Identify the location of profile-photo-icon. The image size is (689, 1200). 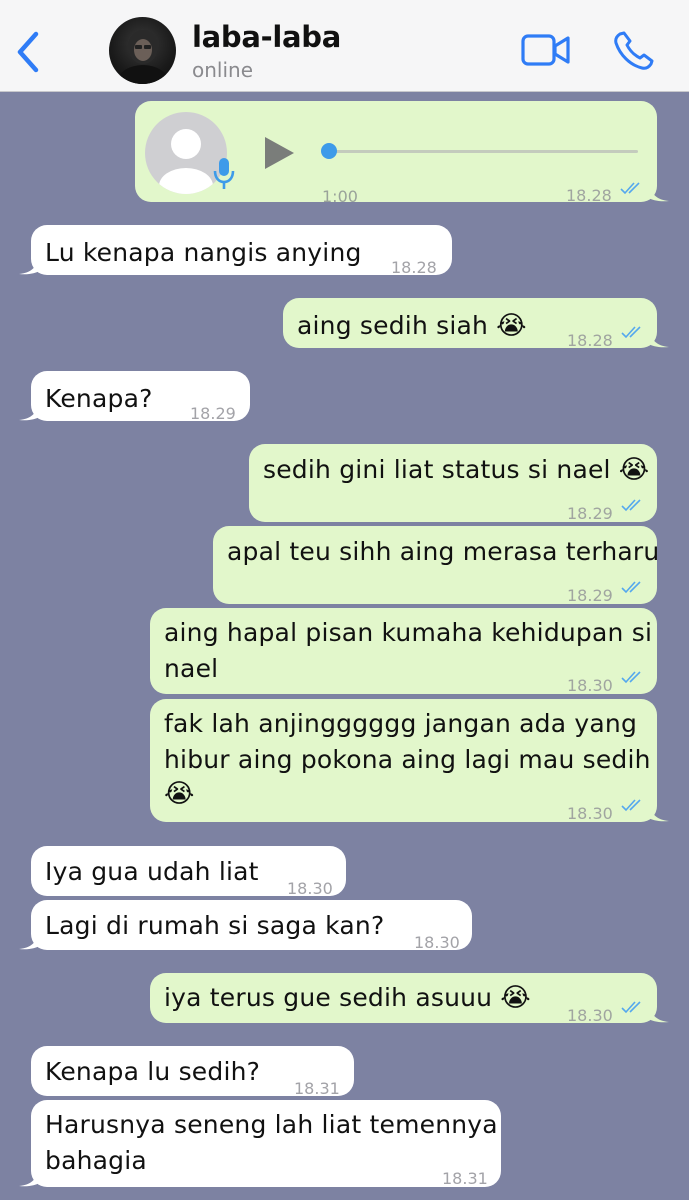
(143, 57).